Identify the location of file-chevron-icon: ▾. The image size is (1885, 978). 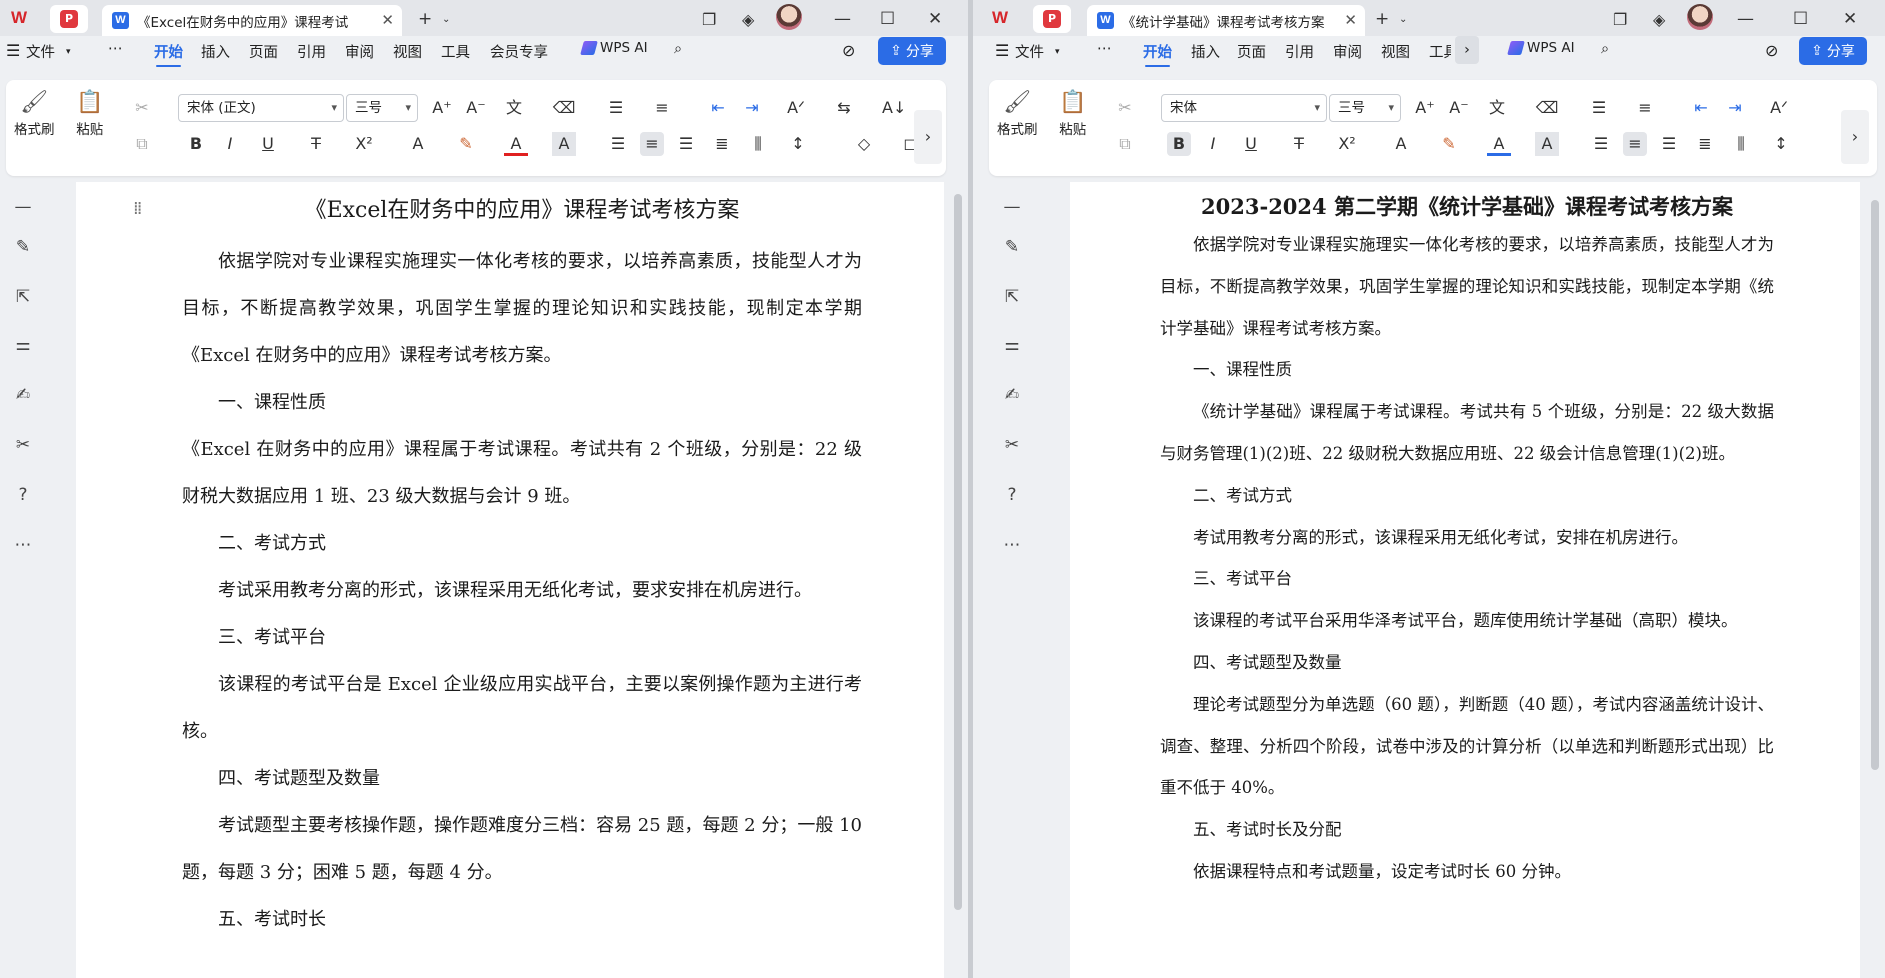
(68, 52).